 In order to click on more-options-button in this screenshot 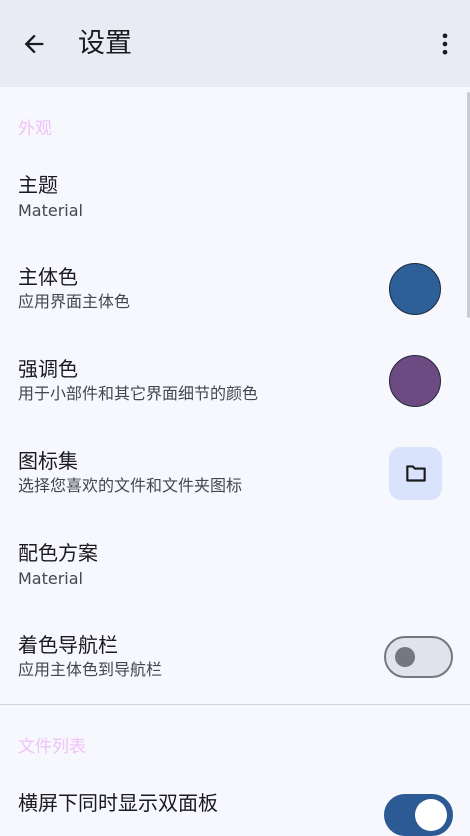, I will do `click(445, 44)`.